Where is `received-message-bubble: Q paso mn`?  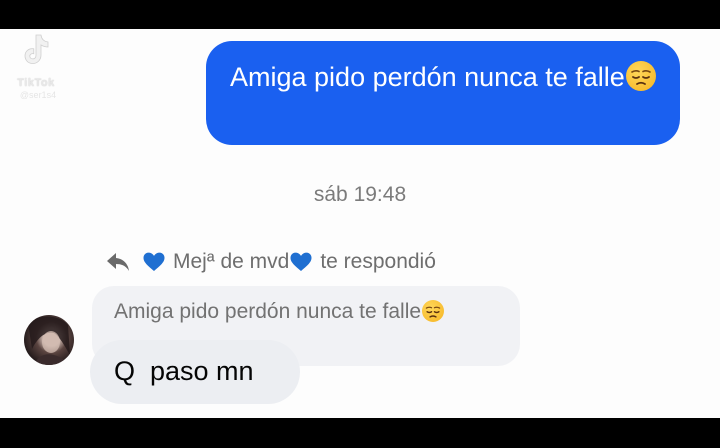 received-message-bubble: Q paso mn is located at coordinates (195, 372).